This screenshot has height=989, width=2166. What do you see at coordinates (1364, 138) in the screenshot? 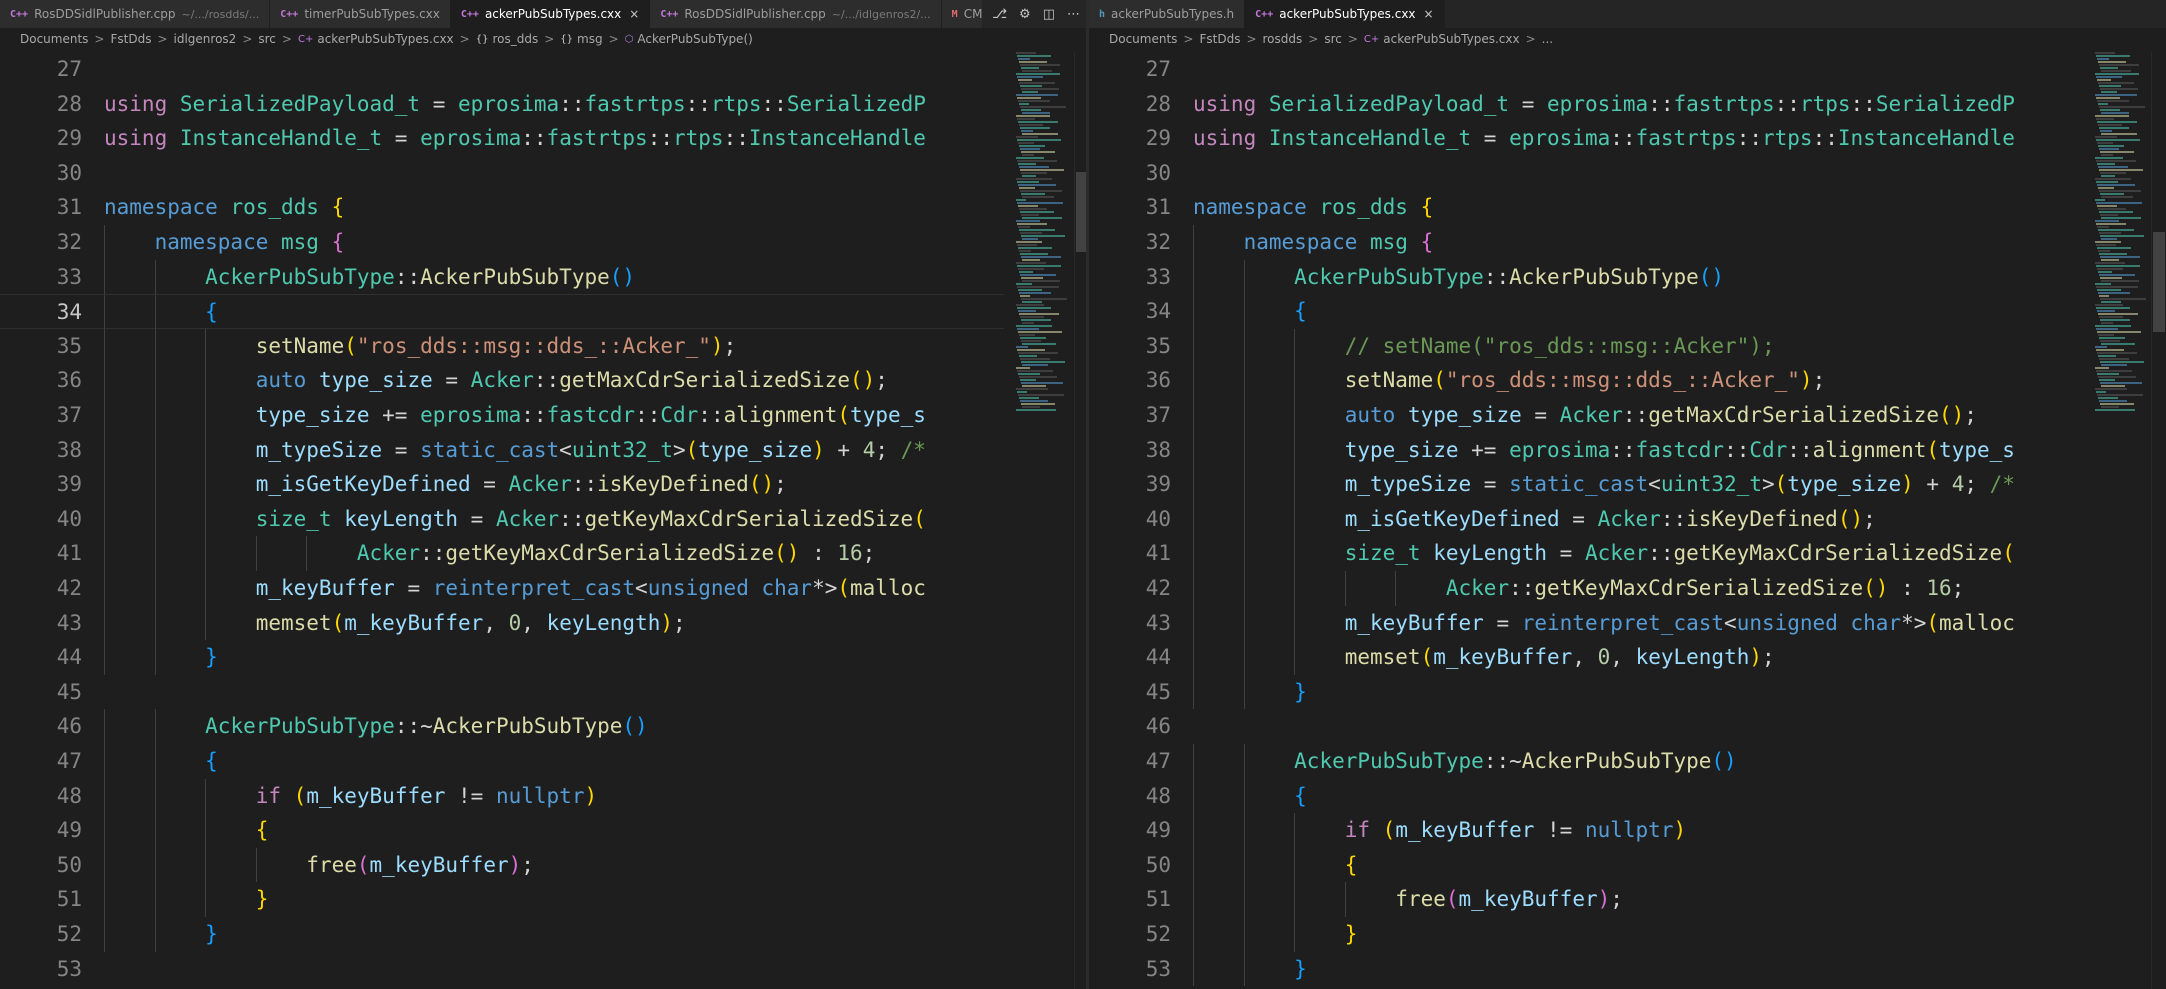
I see `code-token: InstanceHandle_t` at bounding box center [1364, 138].